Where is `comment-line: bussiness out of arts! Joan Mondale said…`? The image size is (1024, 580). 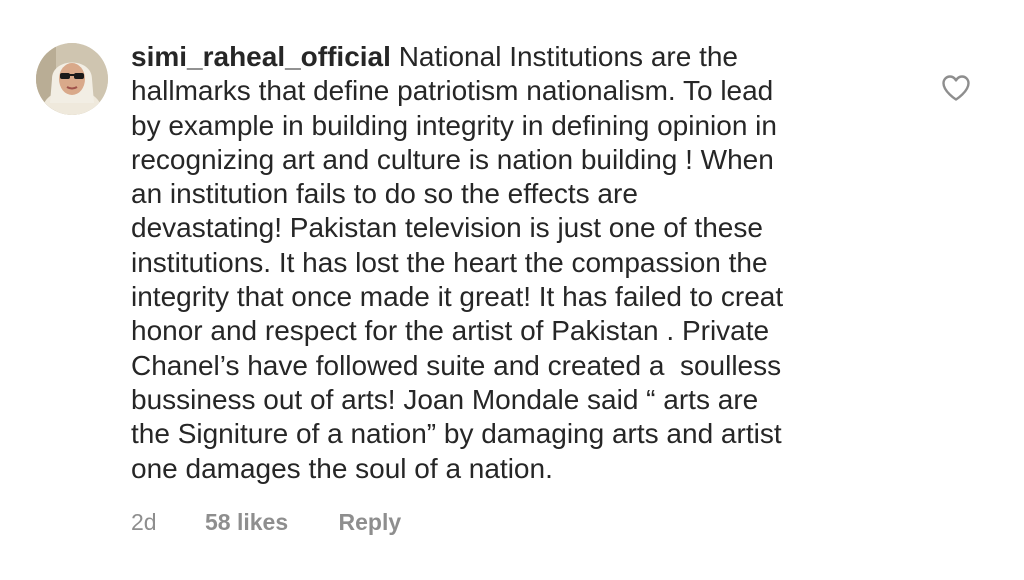 comment-line: bussiness out of arts! Joan Mondale said… is located at coordinates (445, 399).